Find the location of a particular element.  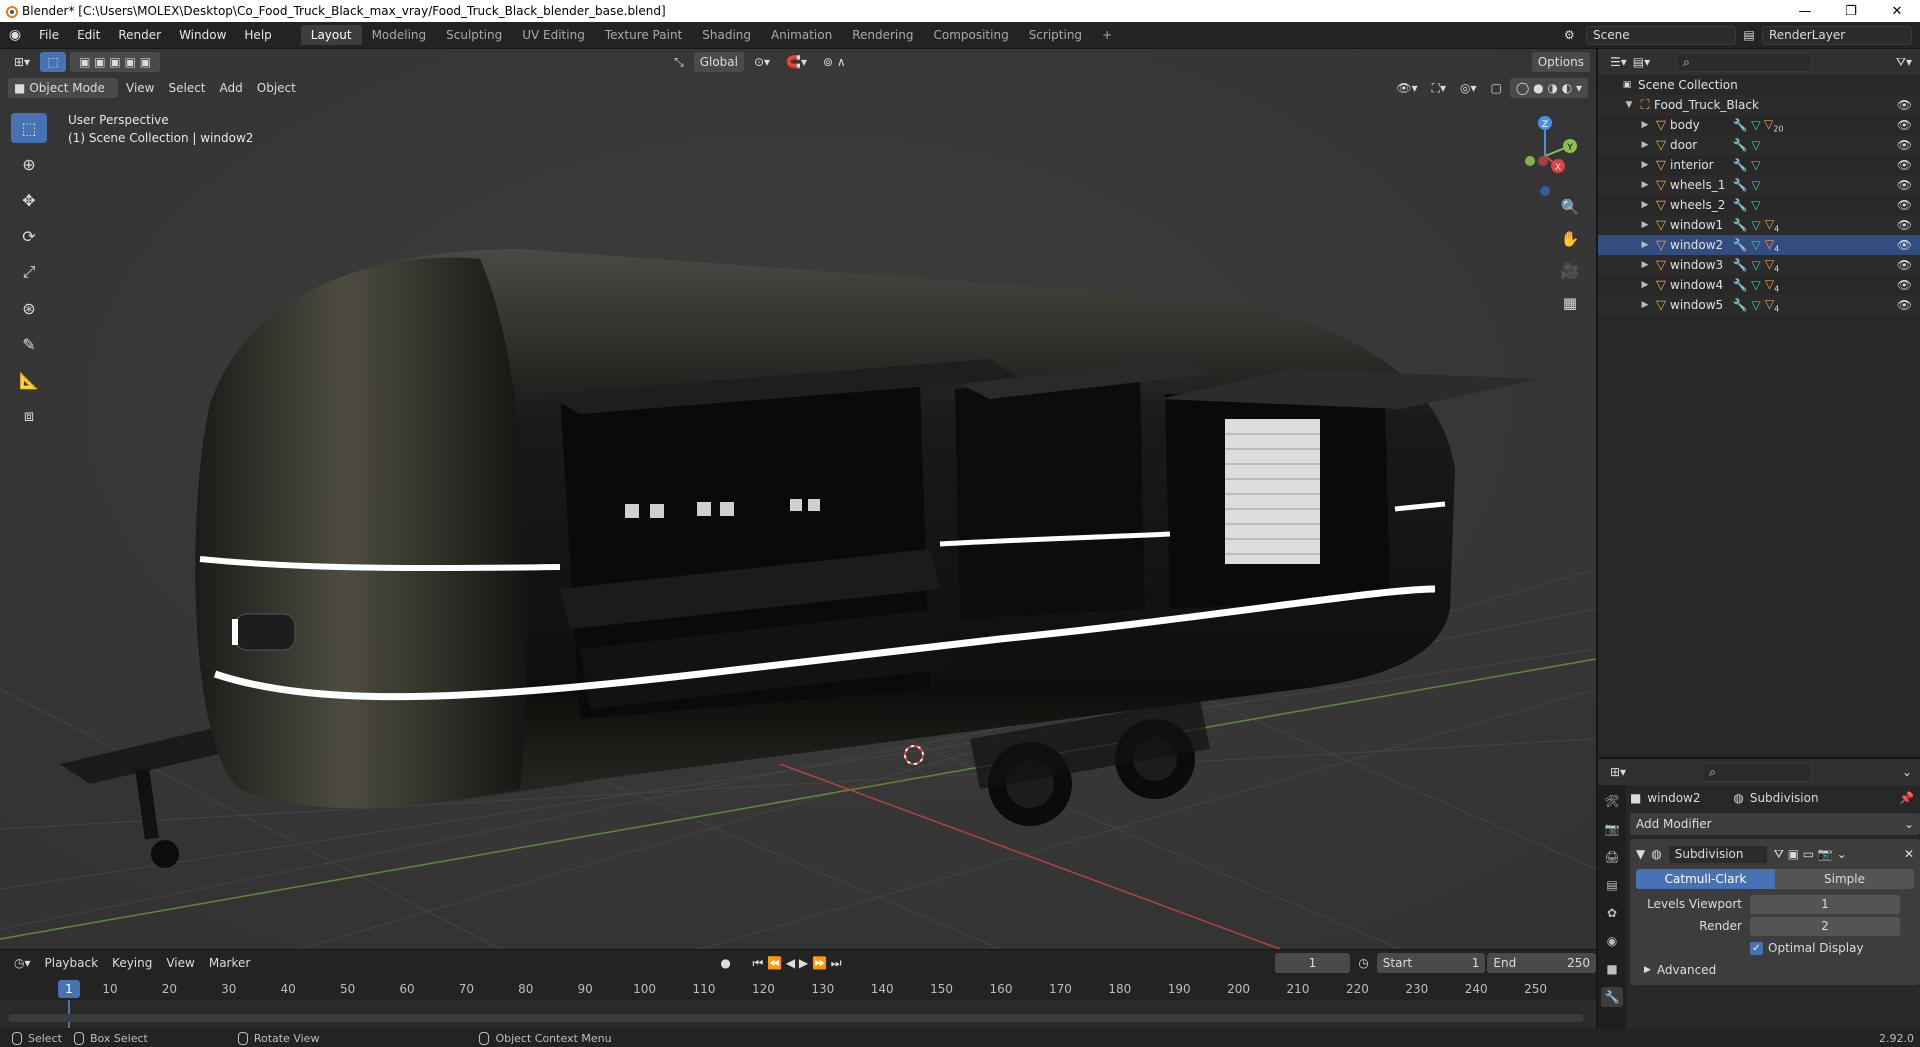

minimize-button: — is located at coordinates (1805, 11).